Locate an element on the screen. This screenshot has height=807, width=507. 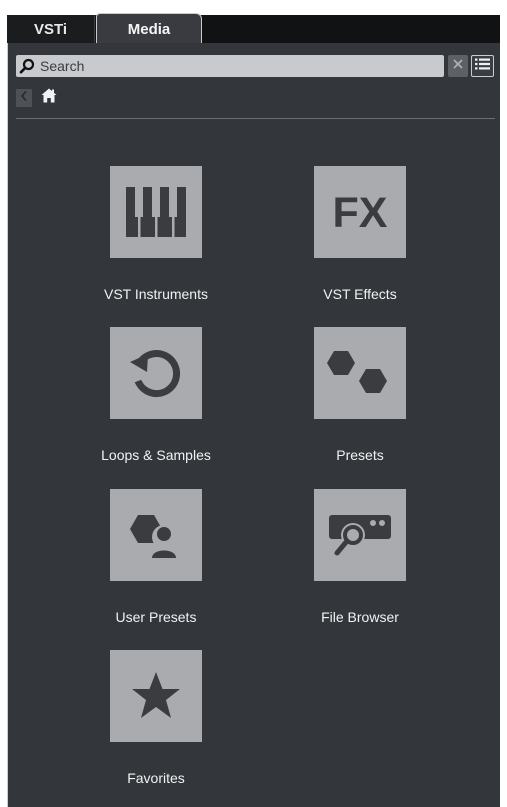
tile-file-browser: File Browser is located at coordinates (359, 564).